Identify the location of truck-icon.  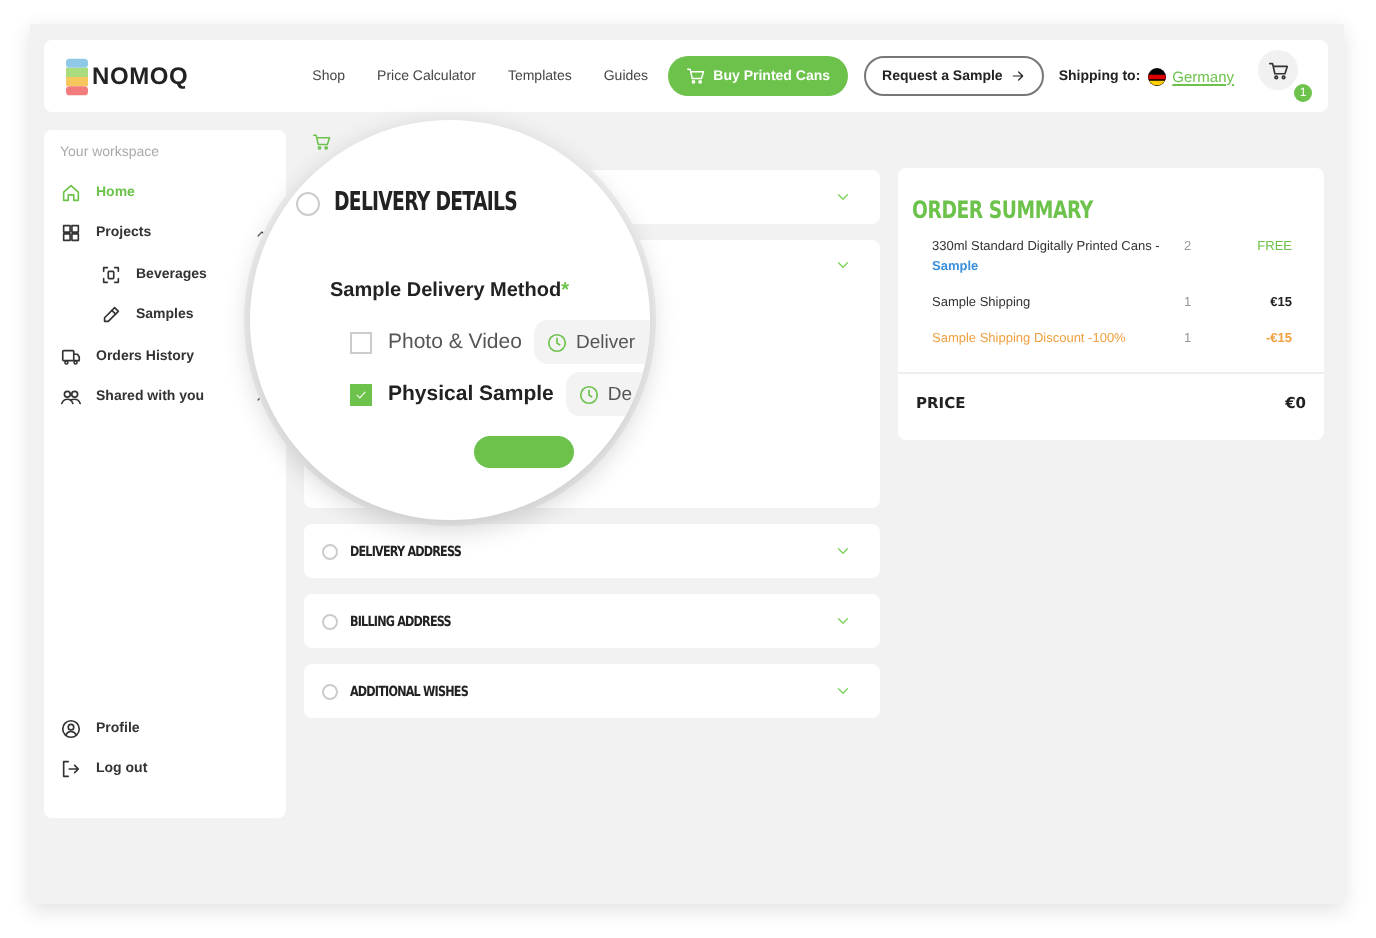
(71, 356).